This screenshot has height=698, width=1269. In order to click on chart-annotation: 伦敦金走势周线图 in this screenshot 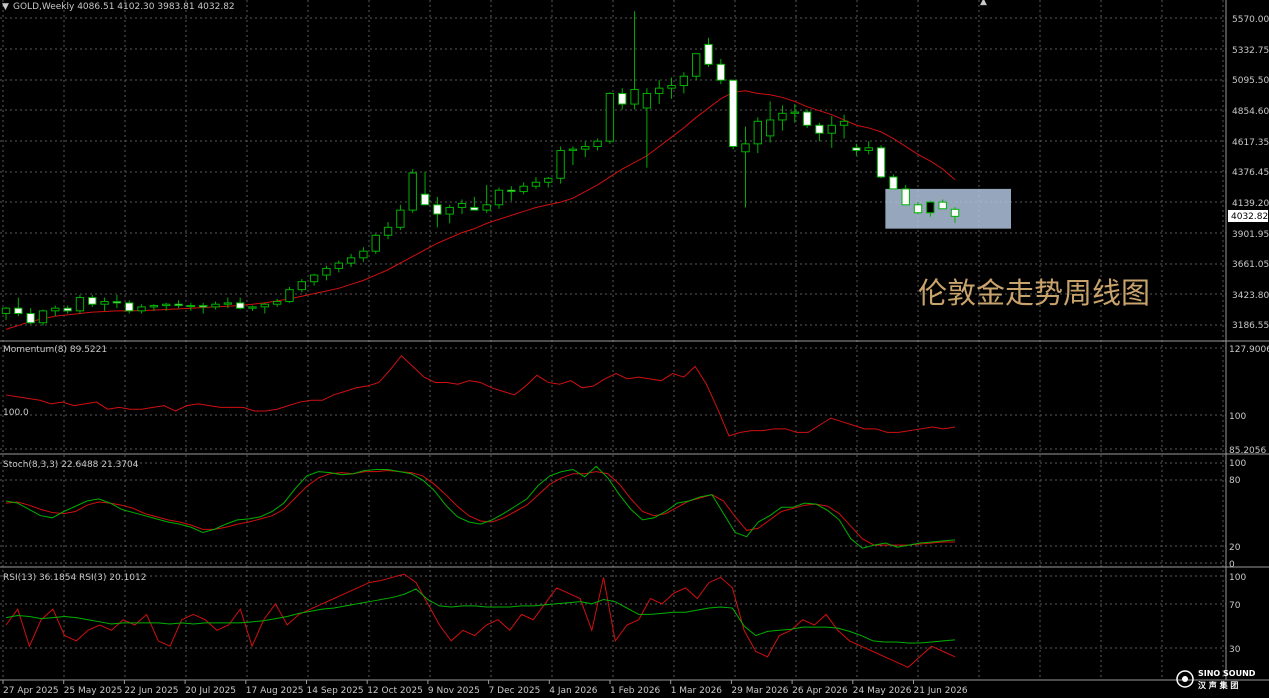, I will do `click(1034, 293)`.